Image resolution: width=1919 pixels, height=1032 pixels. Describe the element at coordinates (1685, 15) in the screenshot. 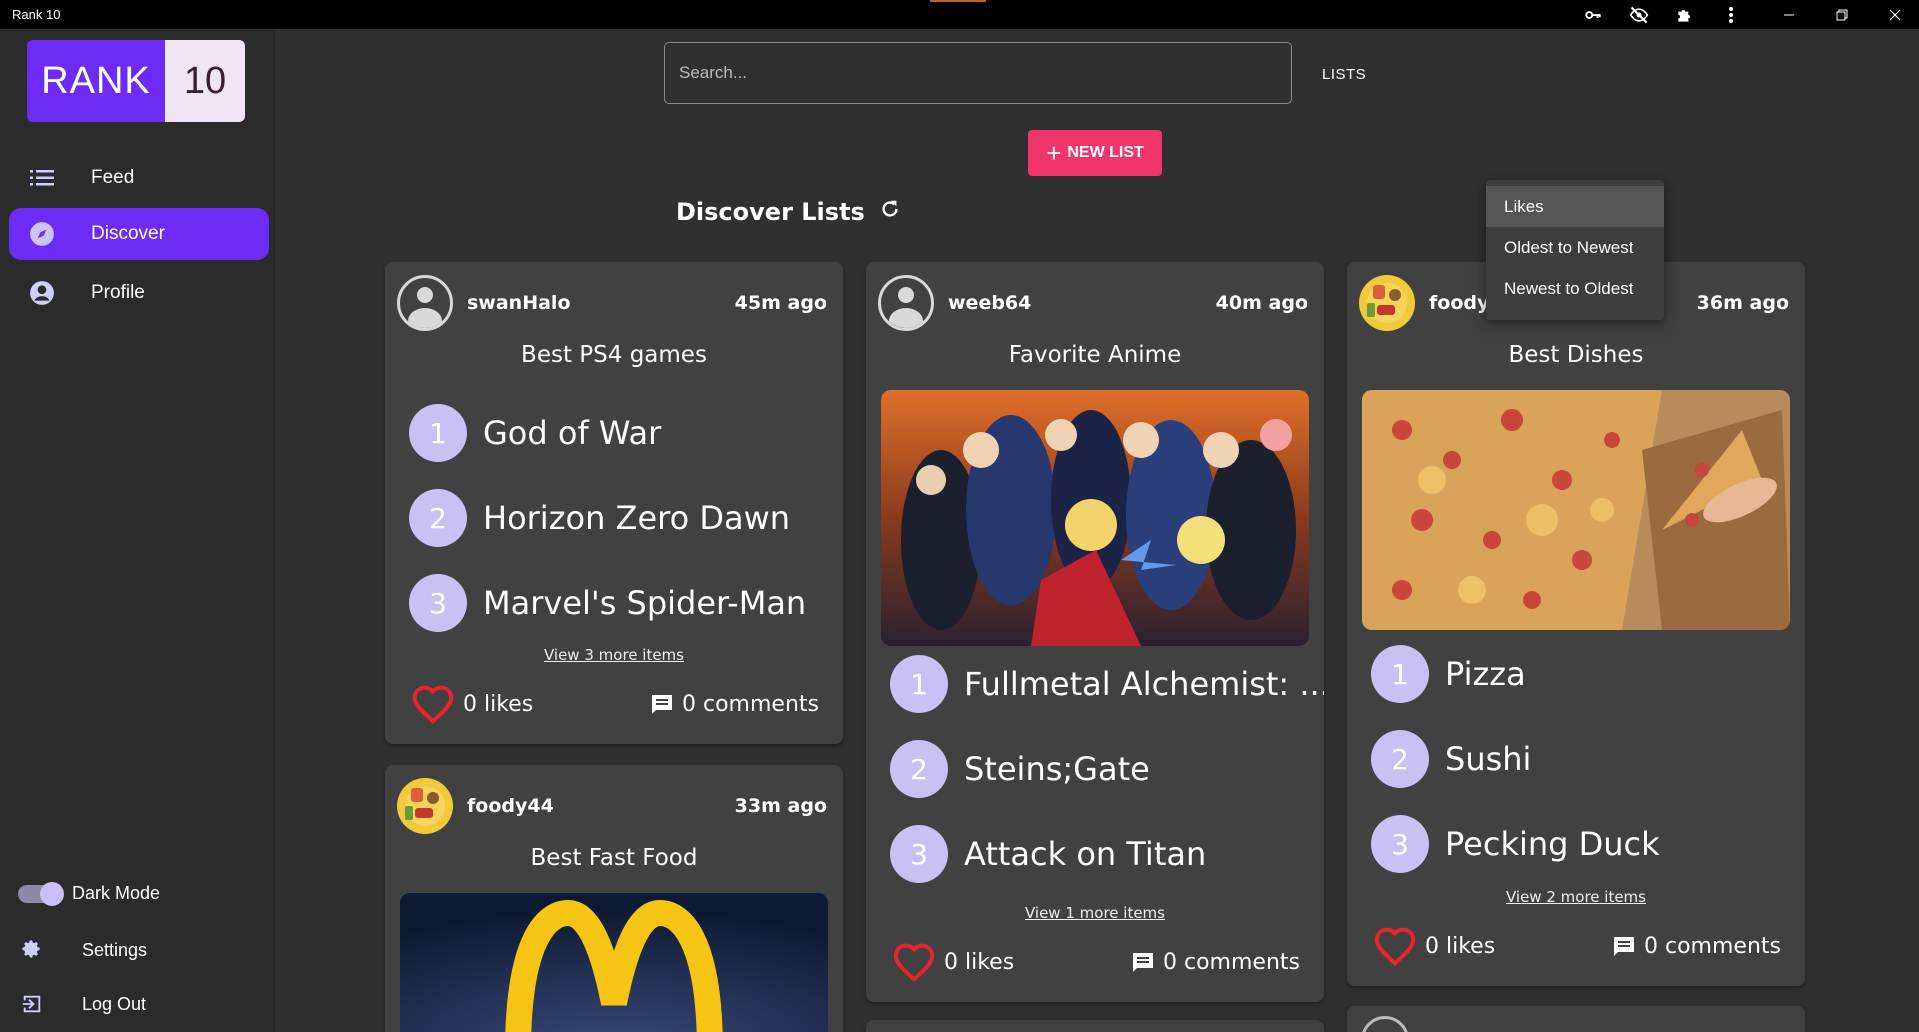

I see `puzzle-icon` at that location.